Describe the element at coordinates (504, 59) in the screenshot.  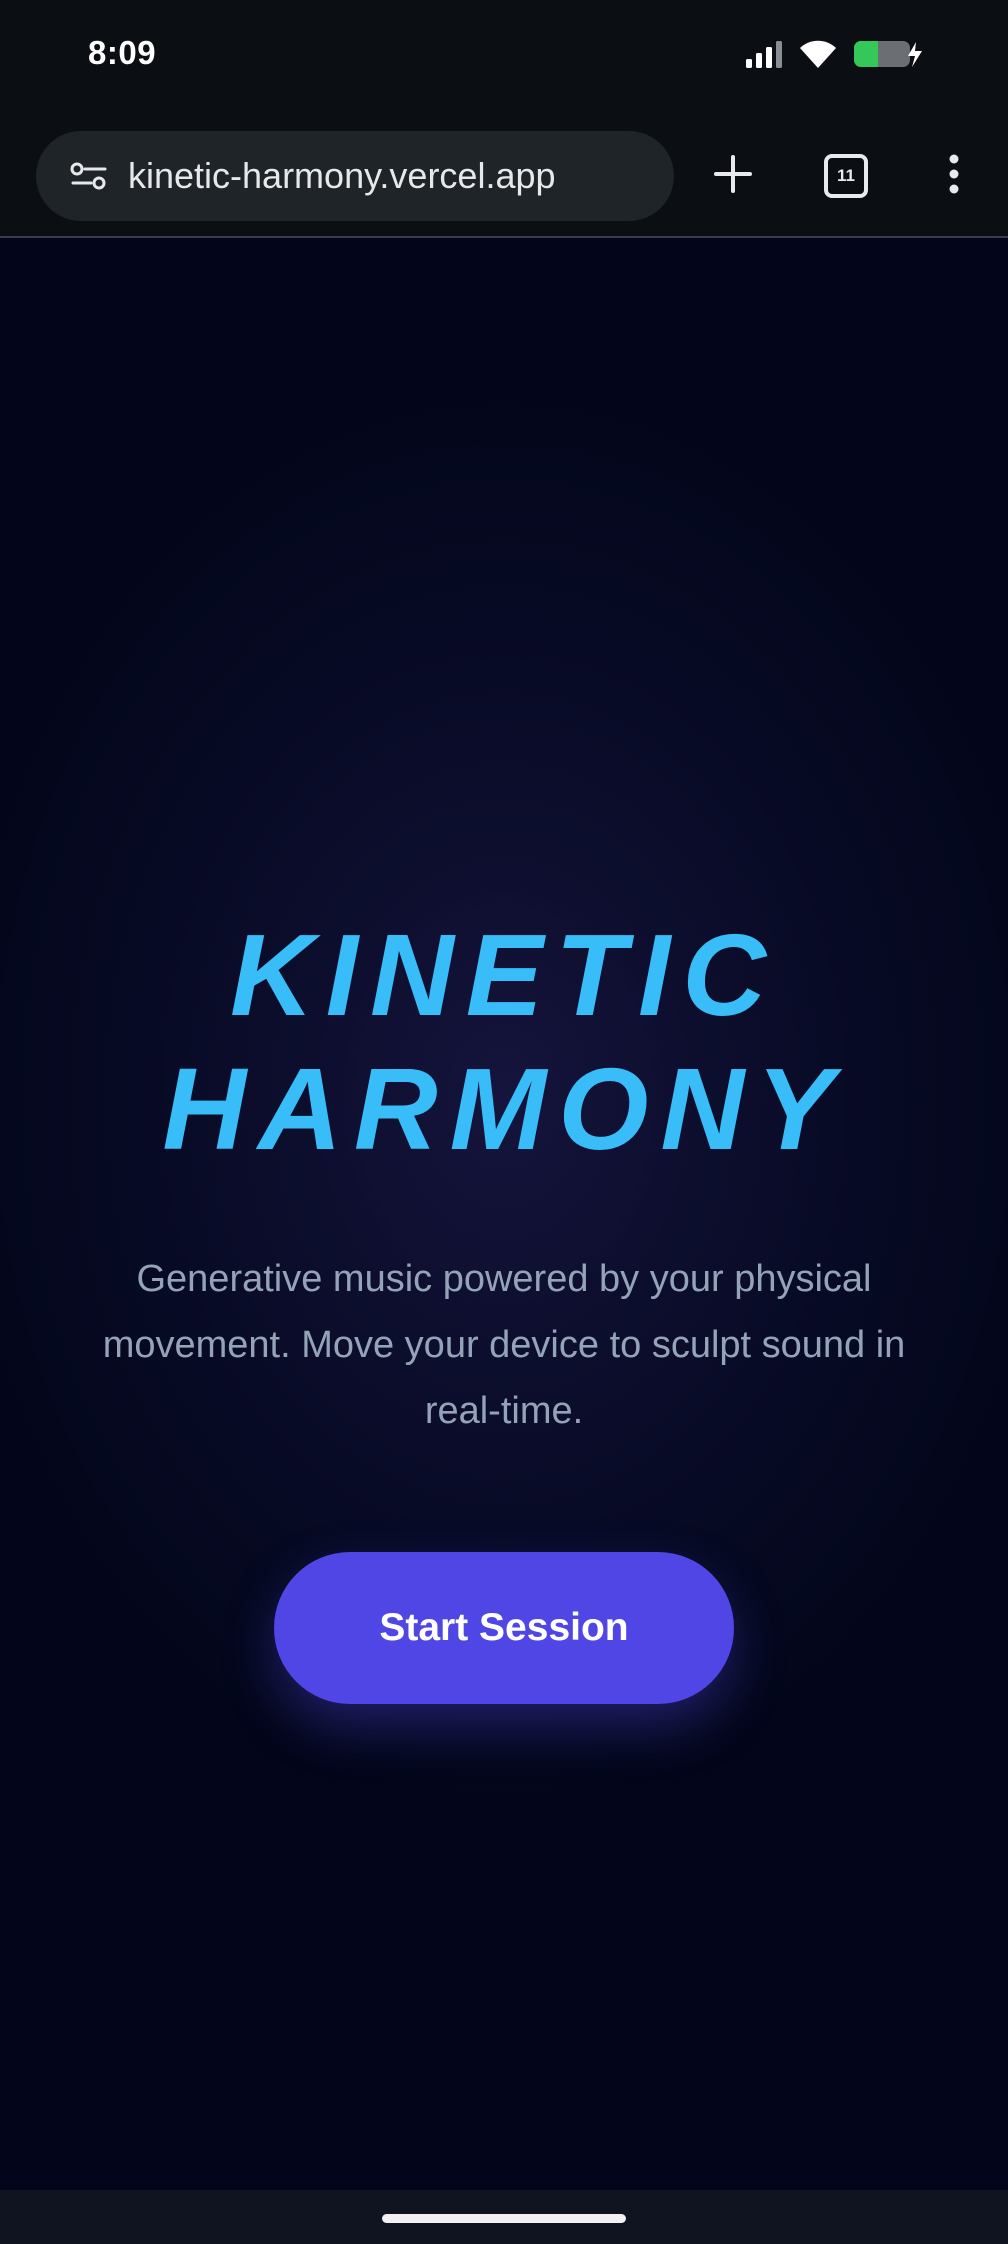
I see `status-bar: 8:09` at that location.